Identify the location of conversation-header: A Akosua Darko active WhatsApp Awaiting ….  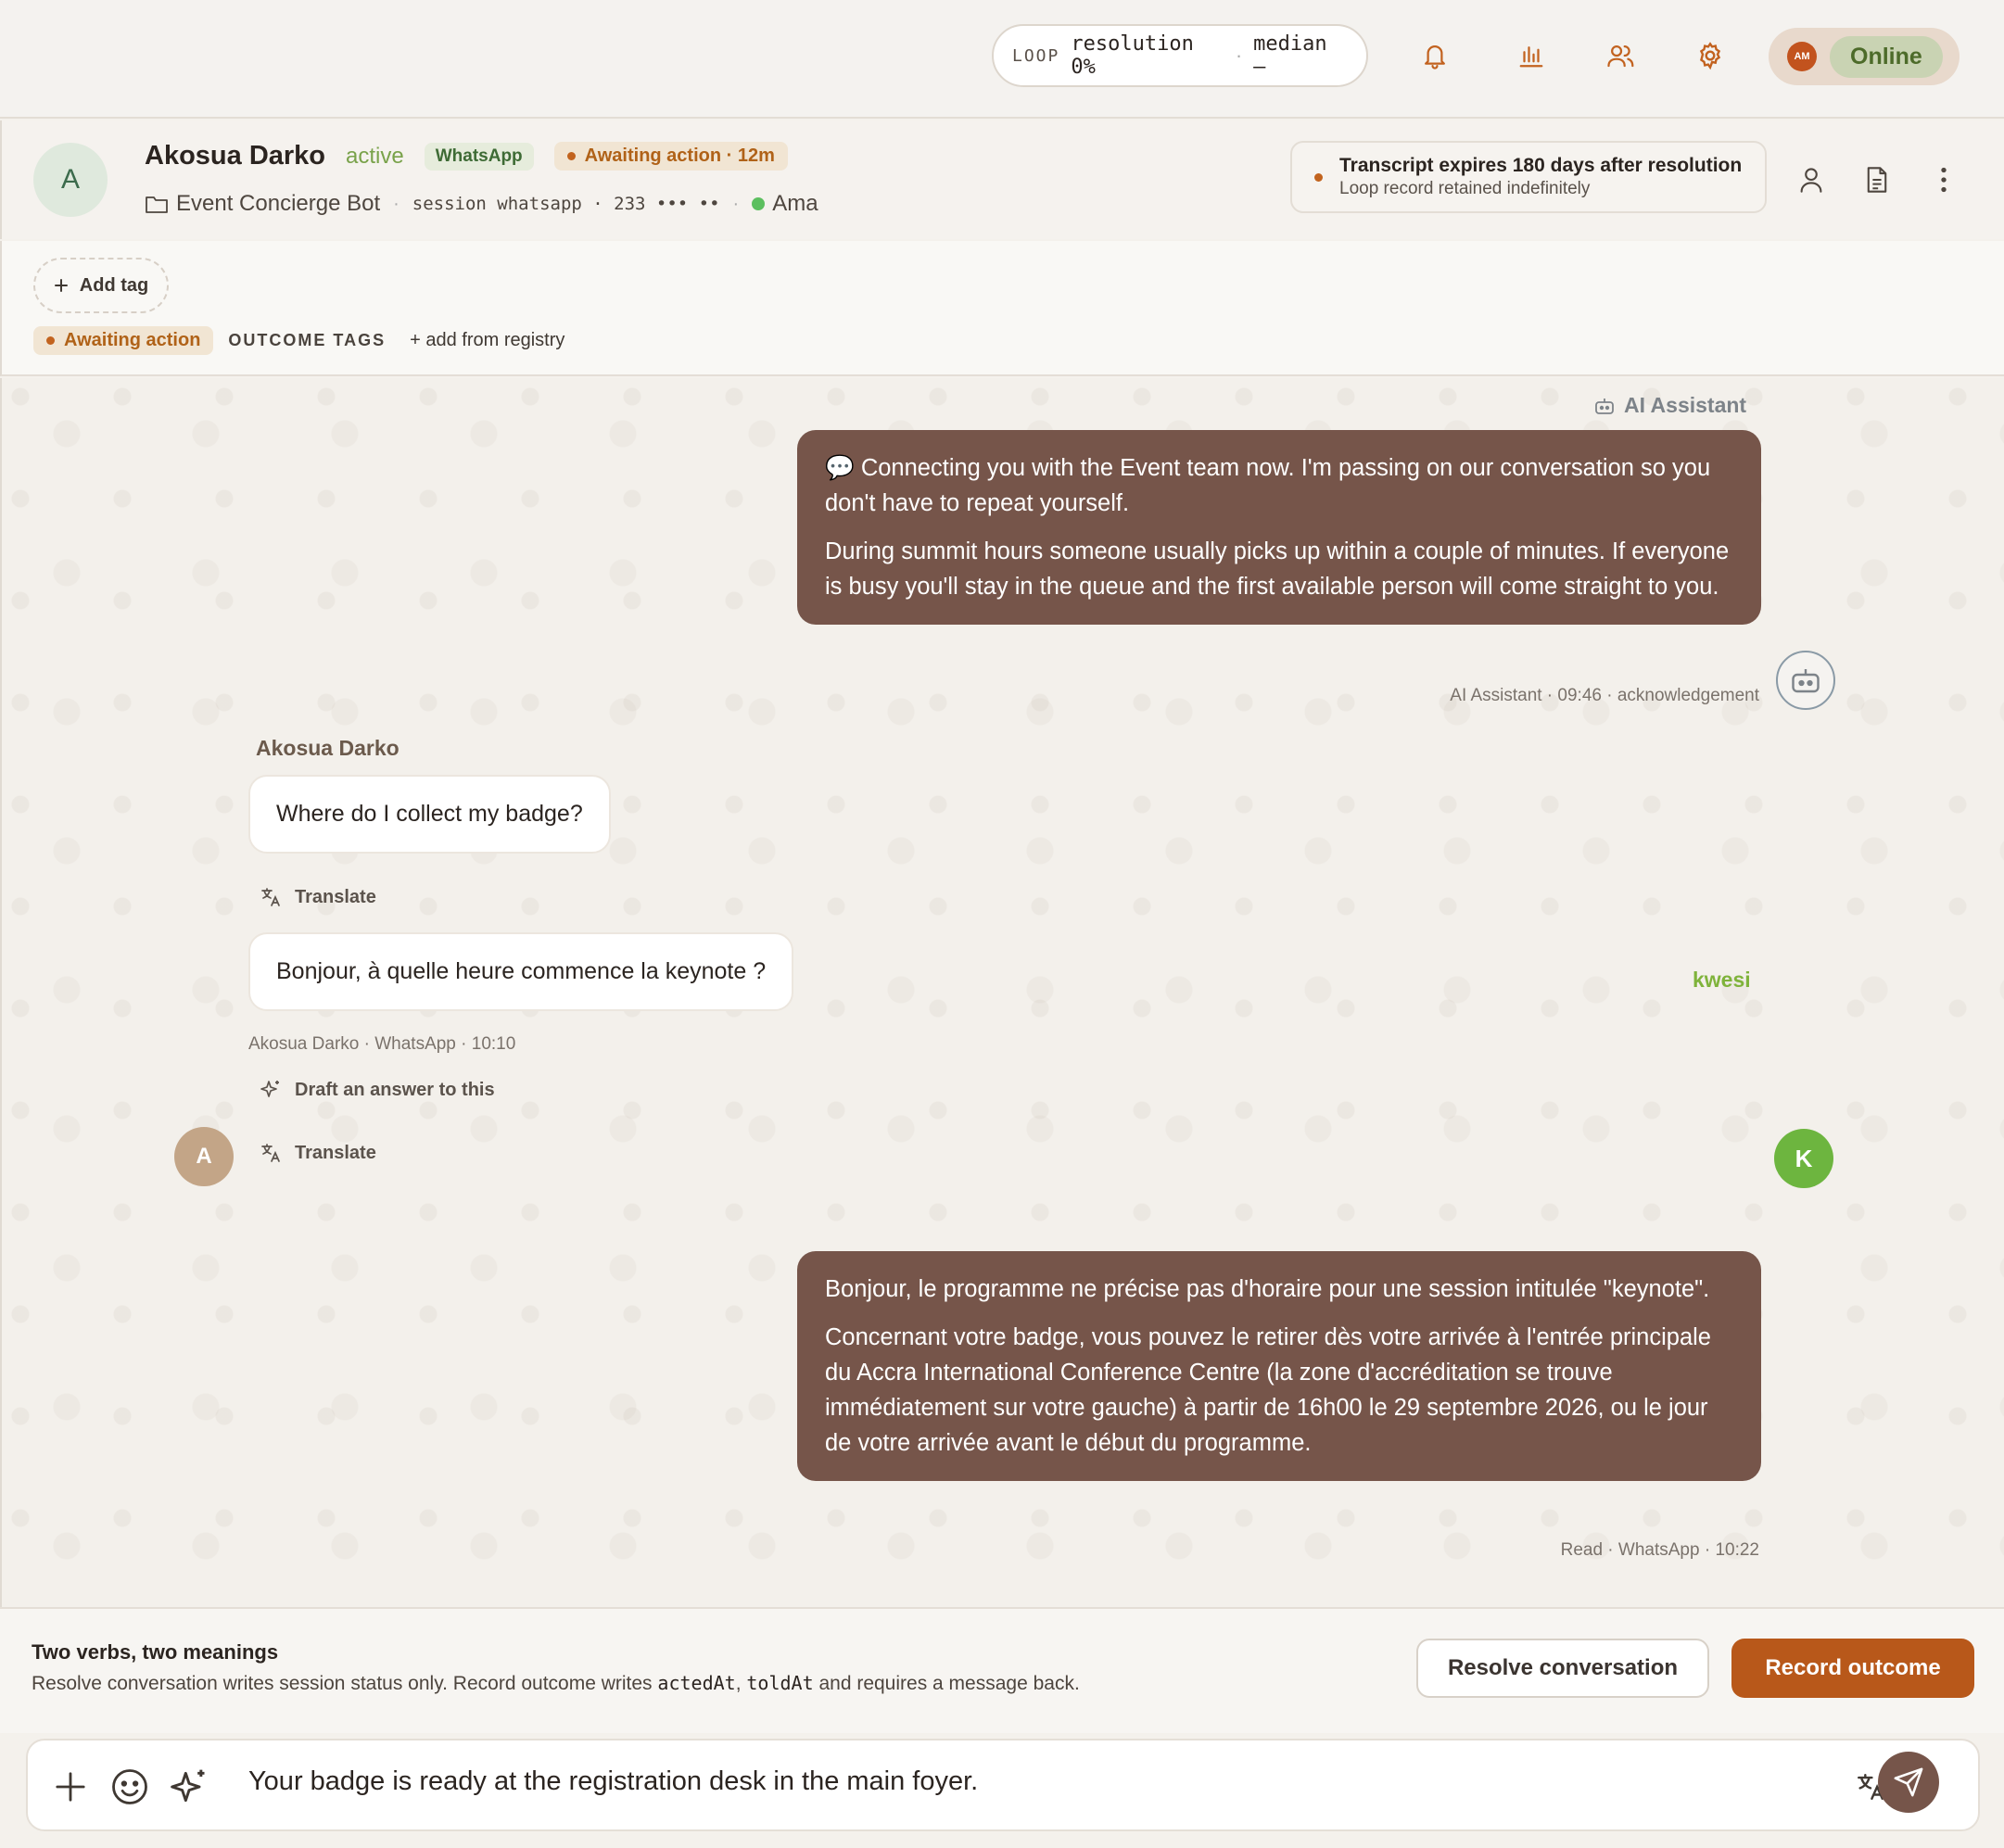
(1002, 179).